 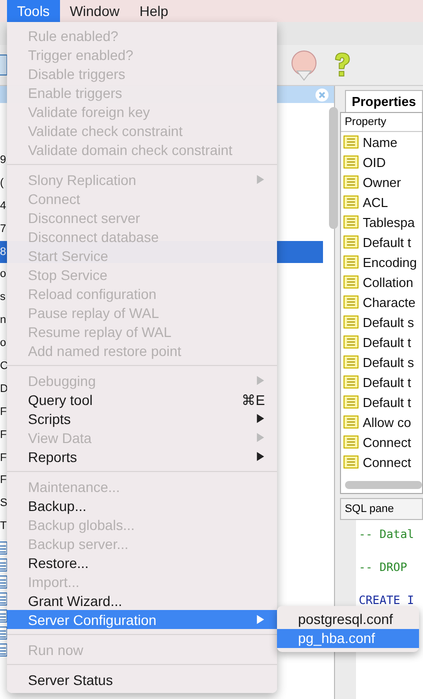 What do you see at coordinates (387, 422) in the screenshot?
I see `property-name: Allow co` at bounding box center [387, 422].